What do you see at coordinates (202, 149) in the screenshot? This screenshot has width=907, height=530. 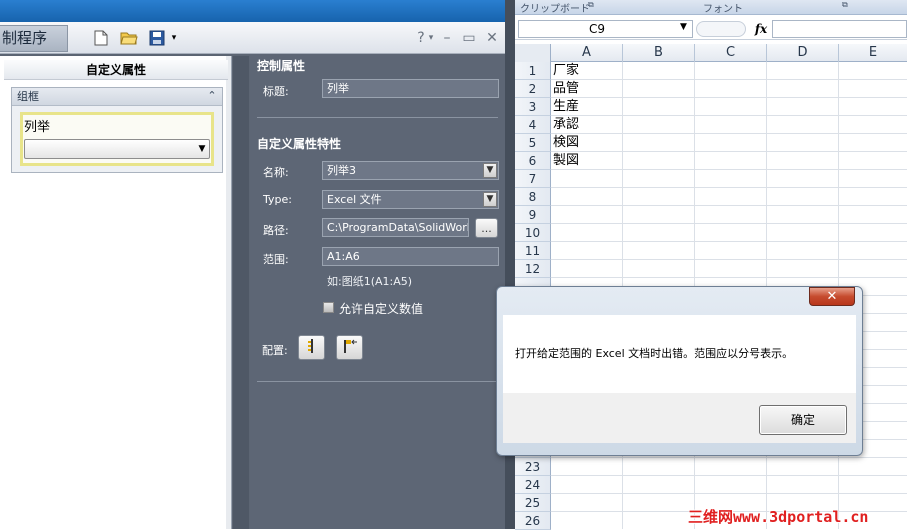 I see `dropdown-arrow-icon: ▼` at bounding box center [202, 149].